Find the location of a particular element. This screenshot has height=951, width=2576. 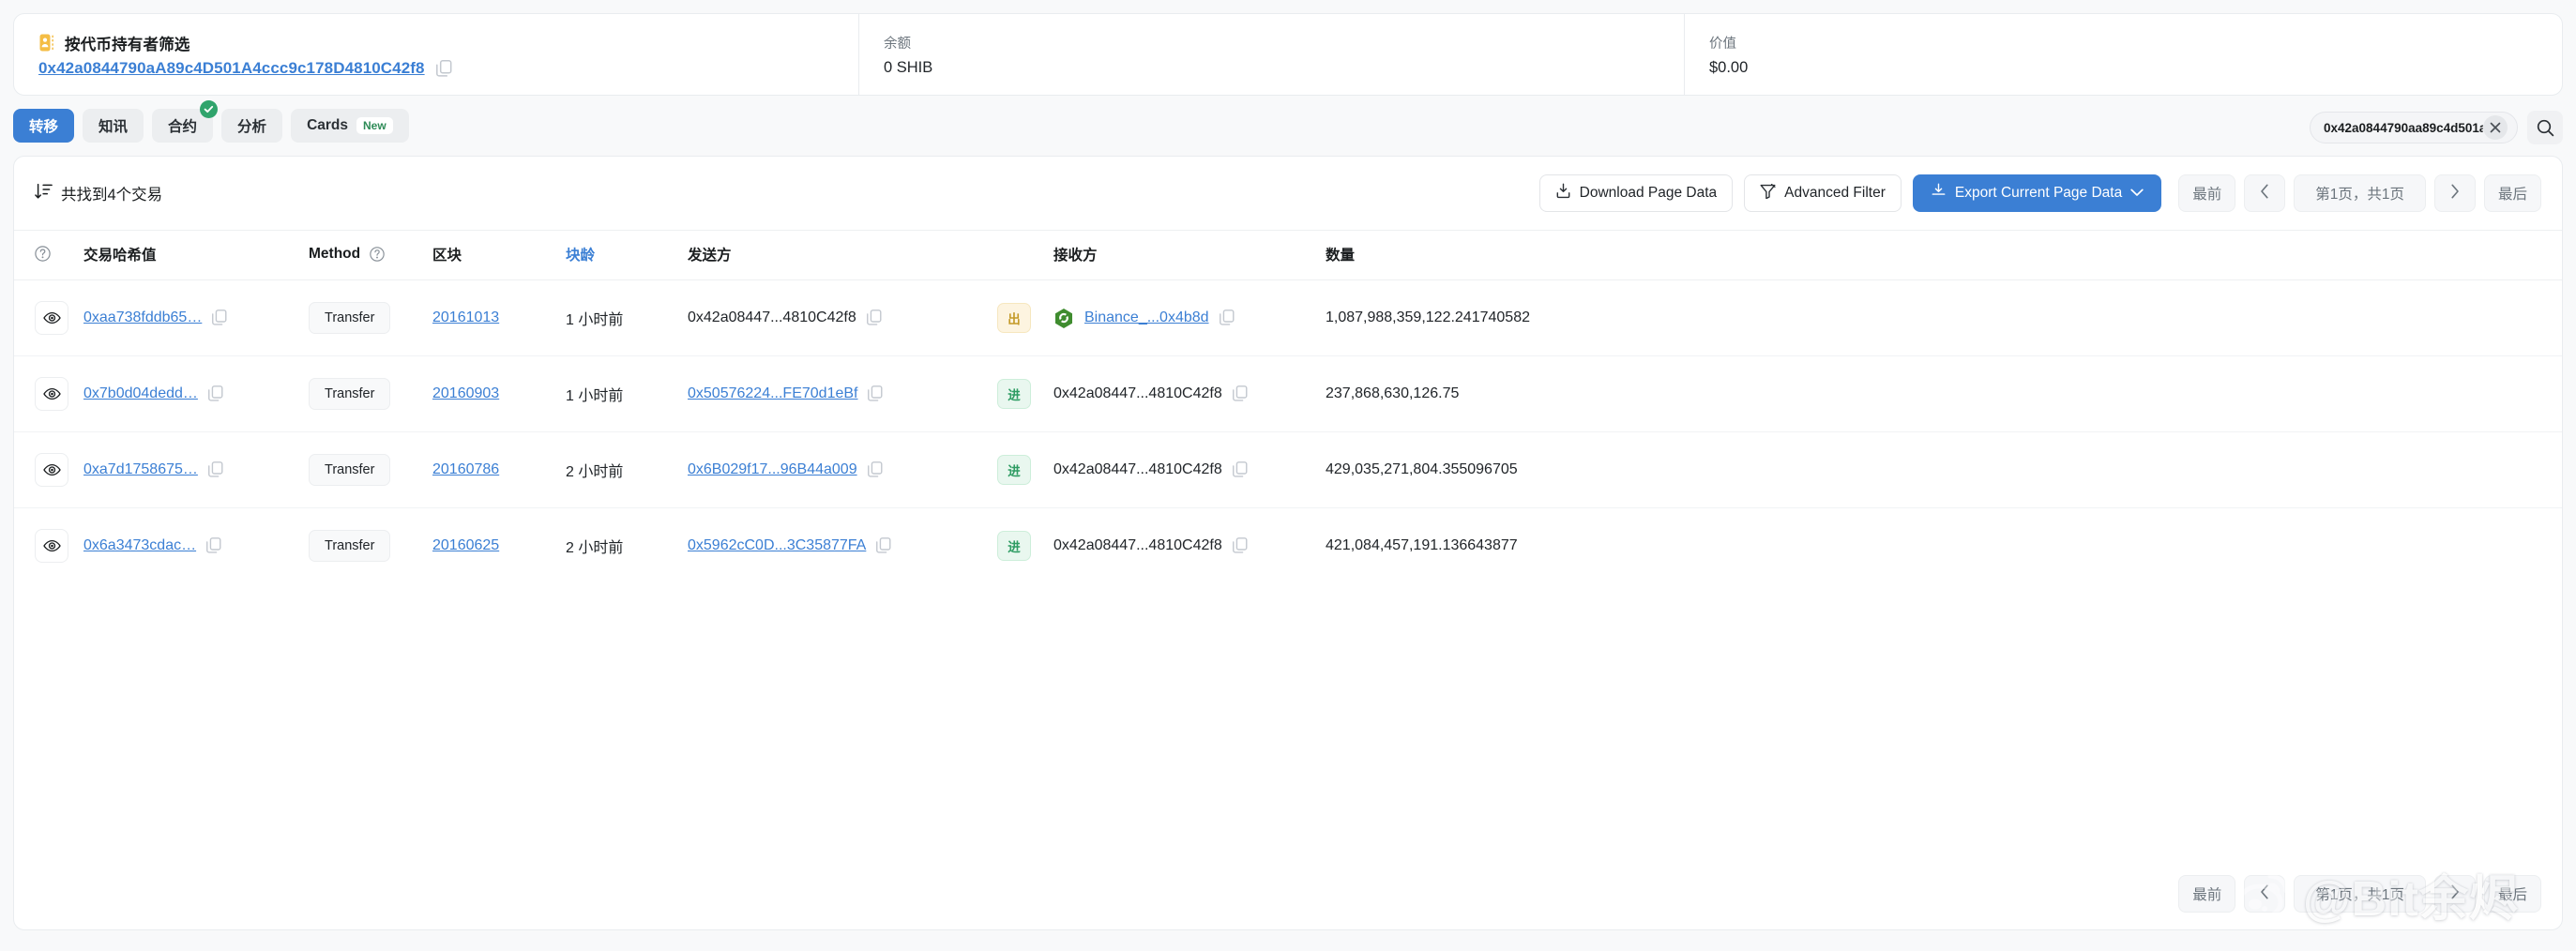

header-from: 发送方 is located at coordinates (843, 255).